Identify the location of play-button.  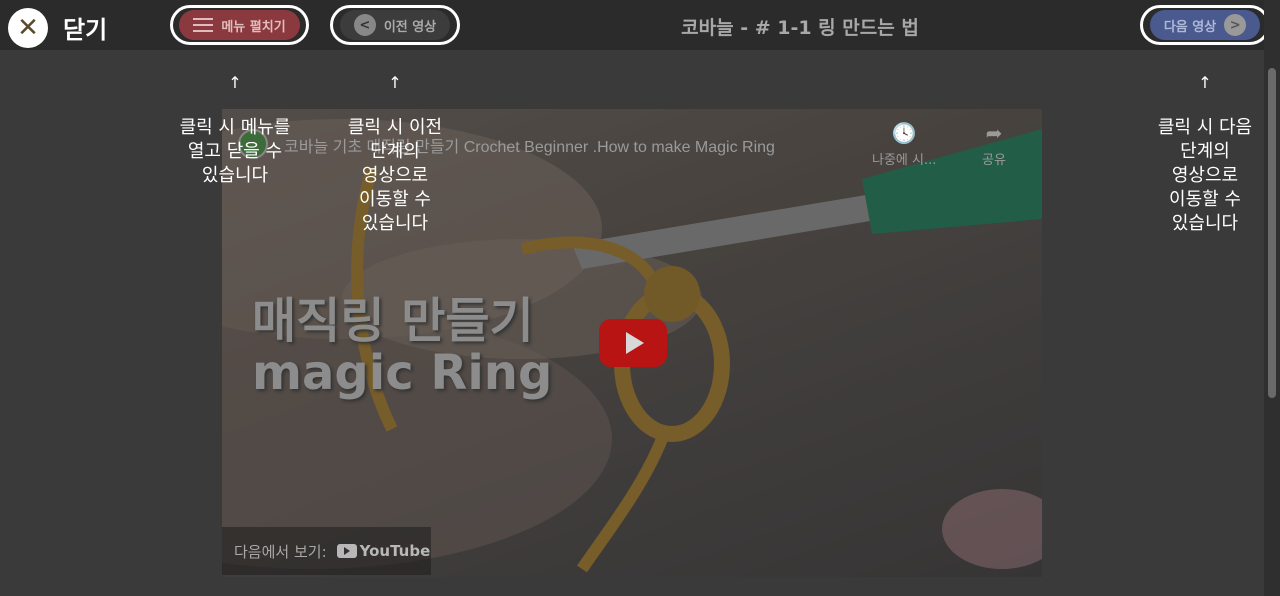
(633, 343).